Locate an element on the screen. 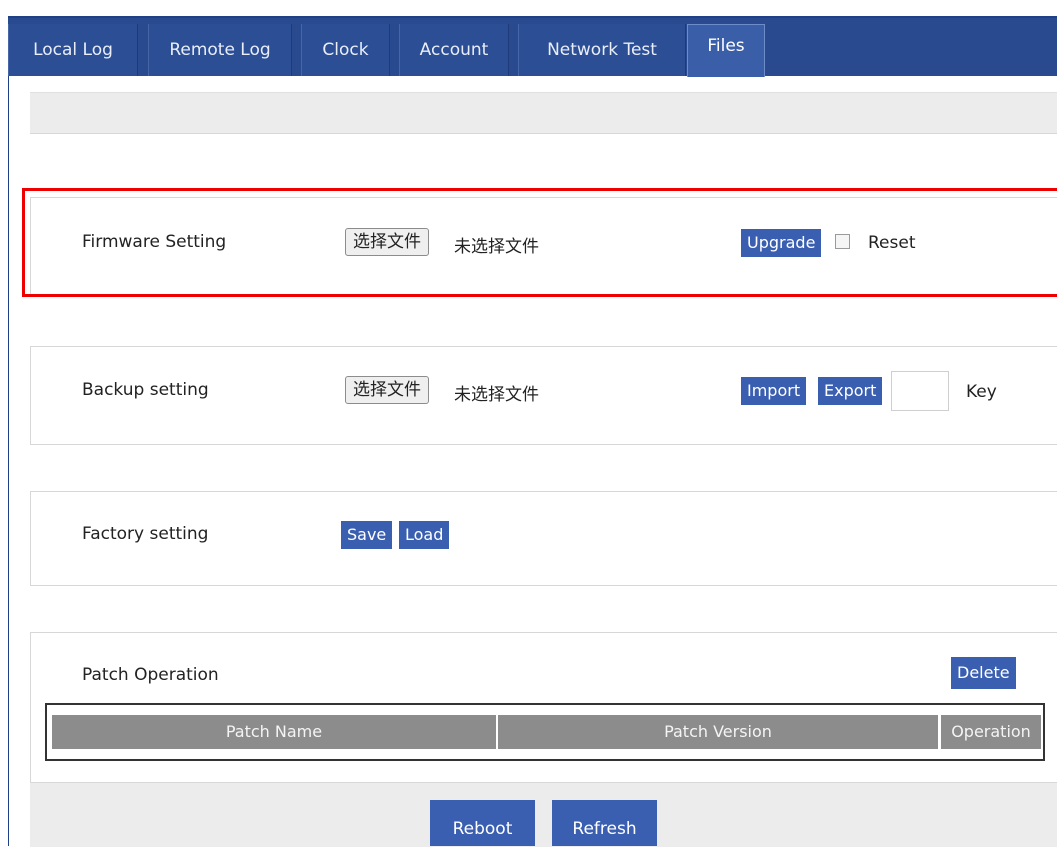  reboot-button: Reboot is located at coordinates (482, 823).